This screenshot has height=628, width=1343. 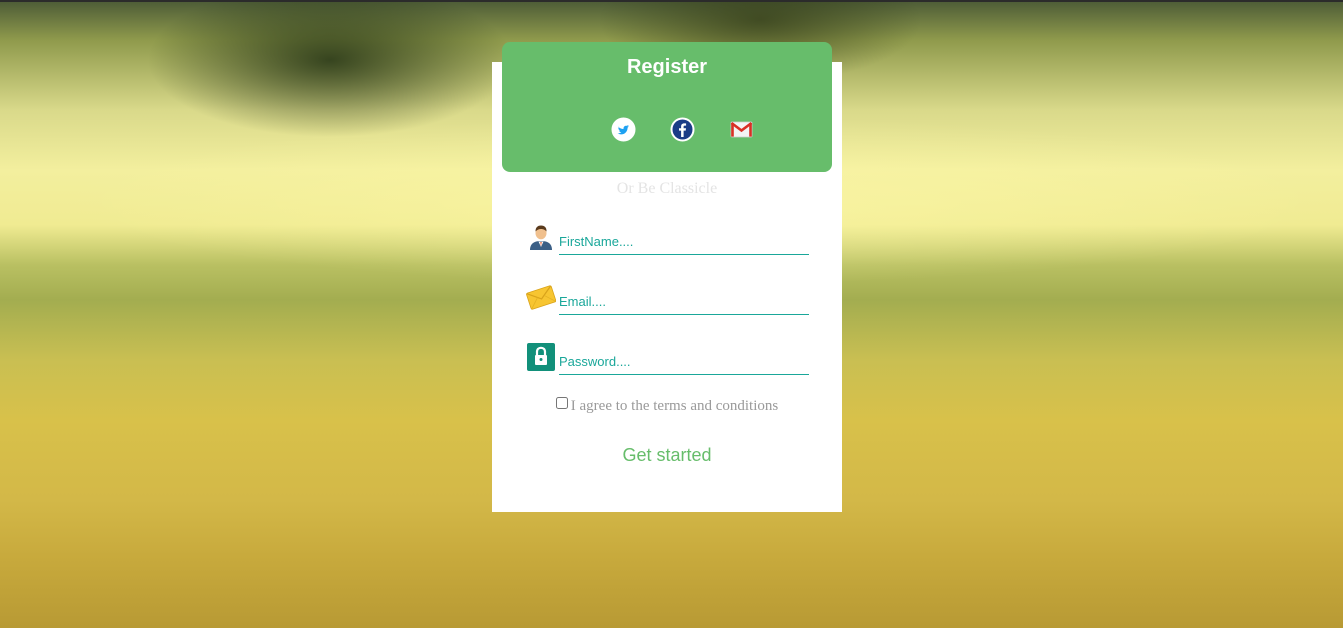 I want to click on email-field, so click(x=669, y=304).